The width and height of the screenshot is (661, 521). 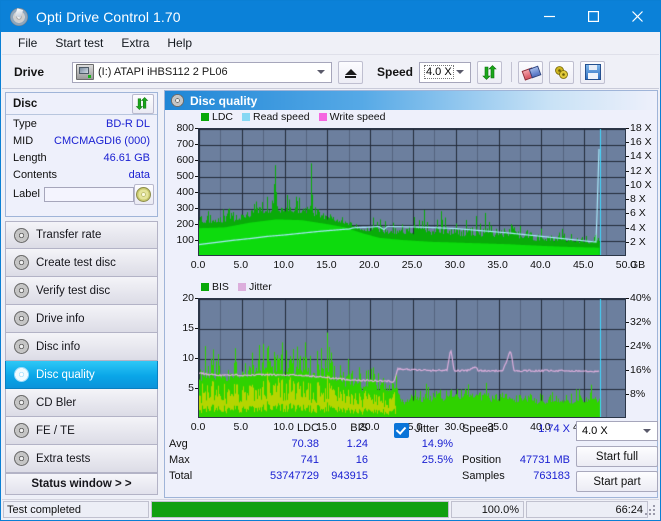 I want to click on disc-value: 46.61 GB, so click(x=126, y=157).